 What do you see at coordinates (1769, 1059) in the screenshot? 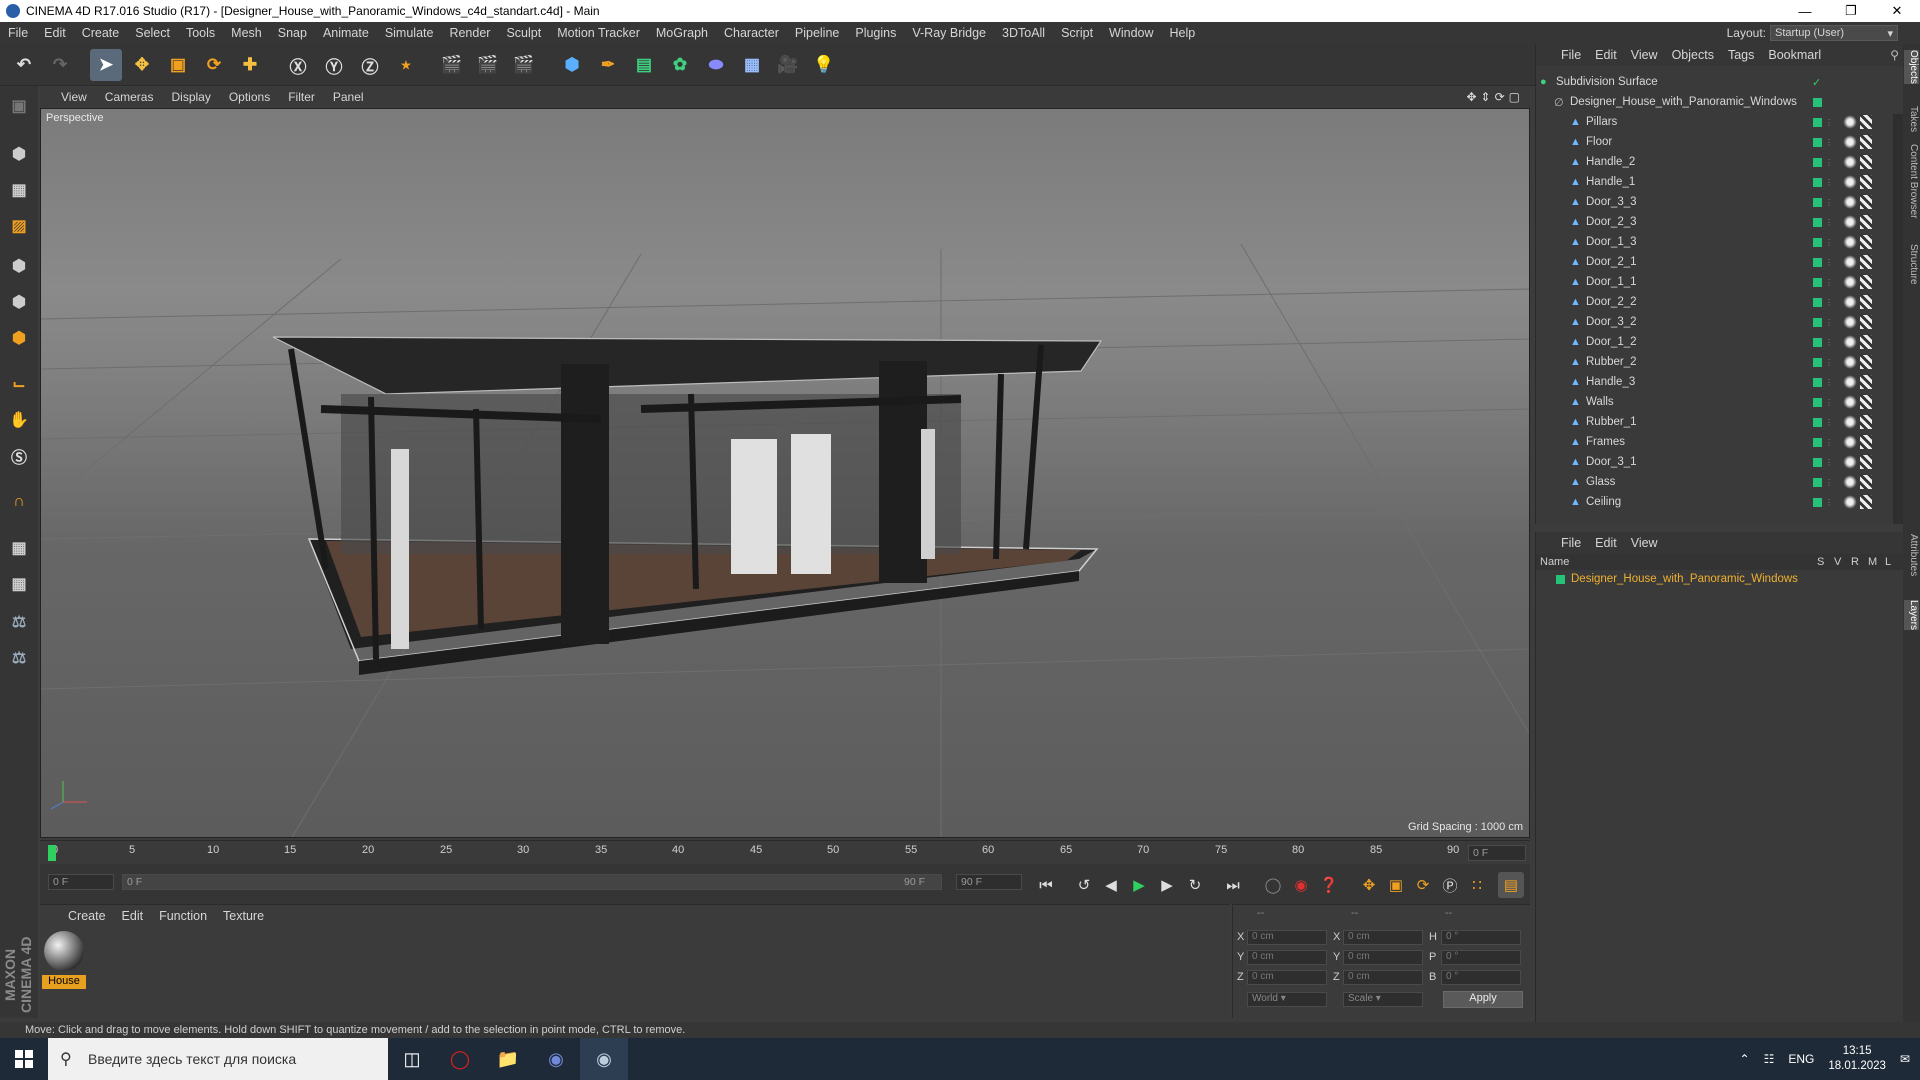
I see `network-icon: ☷` at bounding box center [1769, 1059].